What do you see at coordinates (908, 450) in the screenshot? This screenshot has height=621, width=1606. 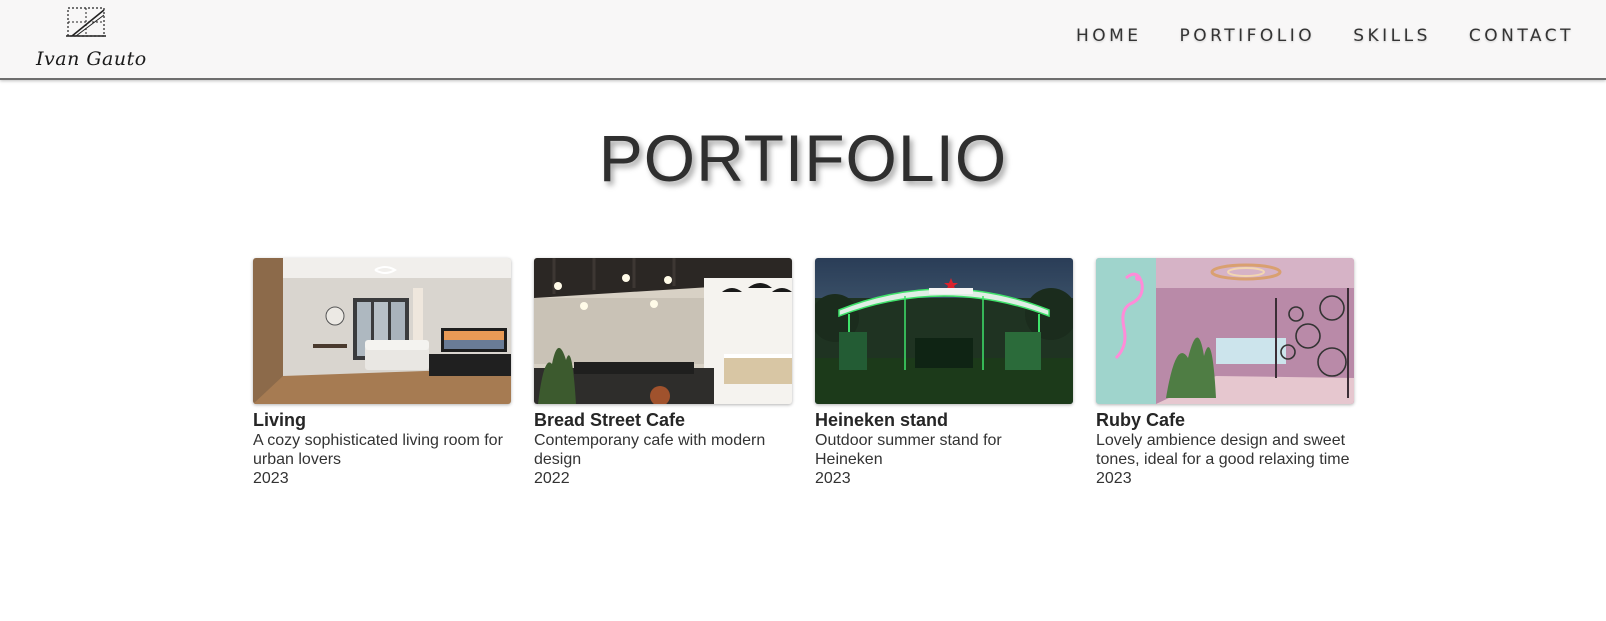 I see `project-description: Outdoor summer stand for Heineken` at bounding box center [908, 450].